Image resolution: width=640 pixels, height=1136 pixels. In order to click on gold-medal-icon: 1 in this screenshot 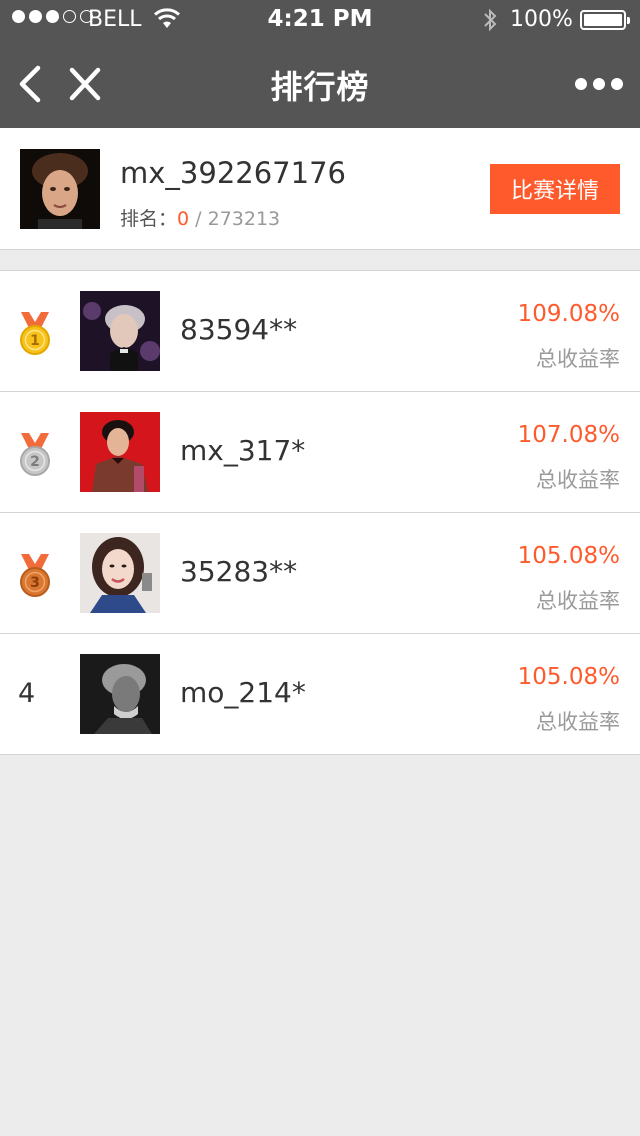, I will do `click(35, 333)`.